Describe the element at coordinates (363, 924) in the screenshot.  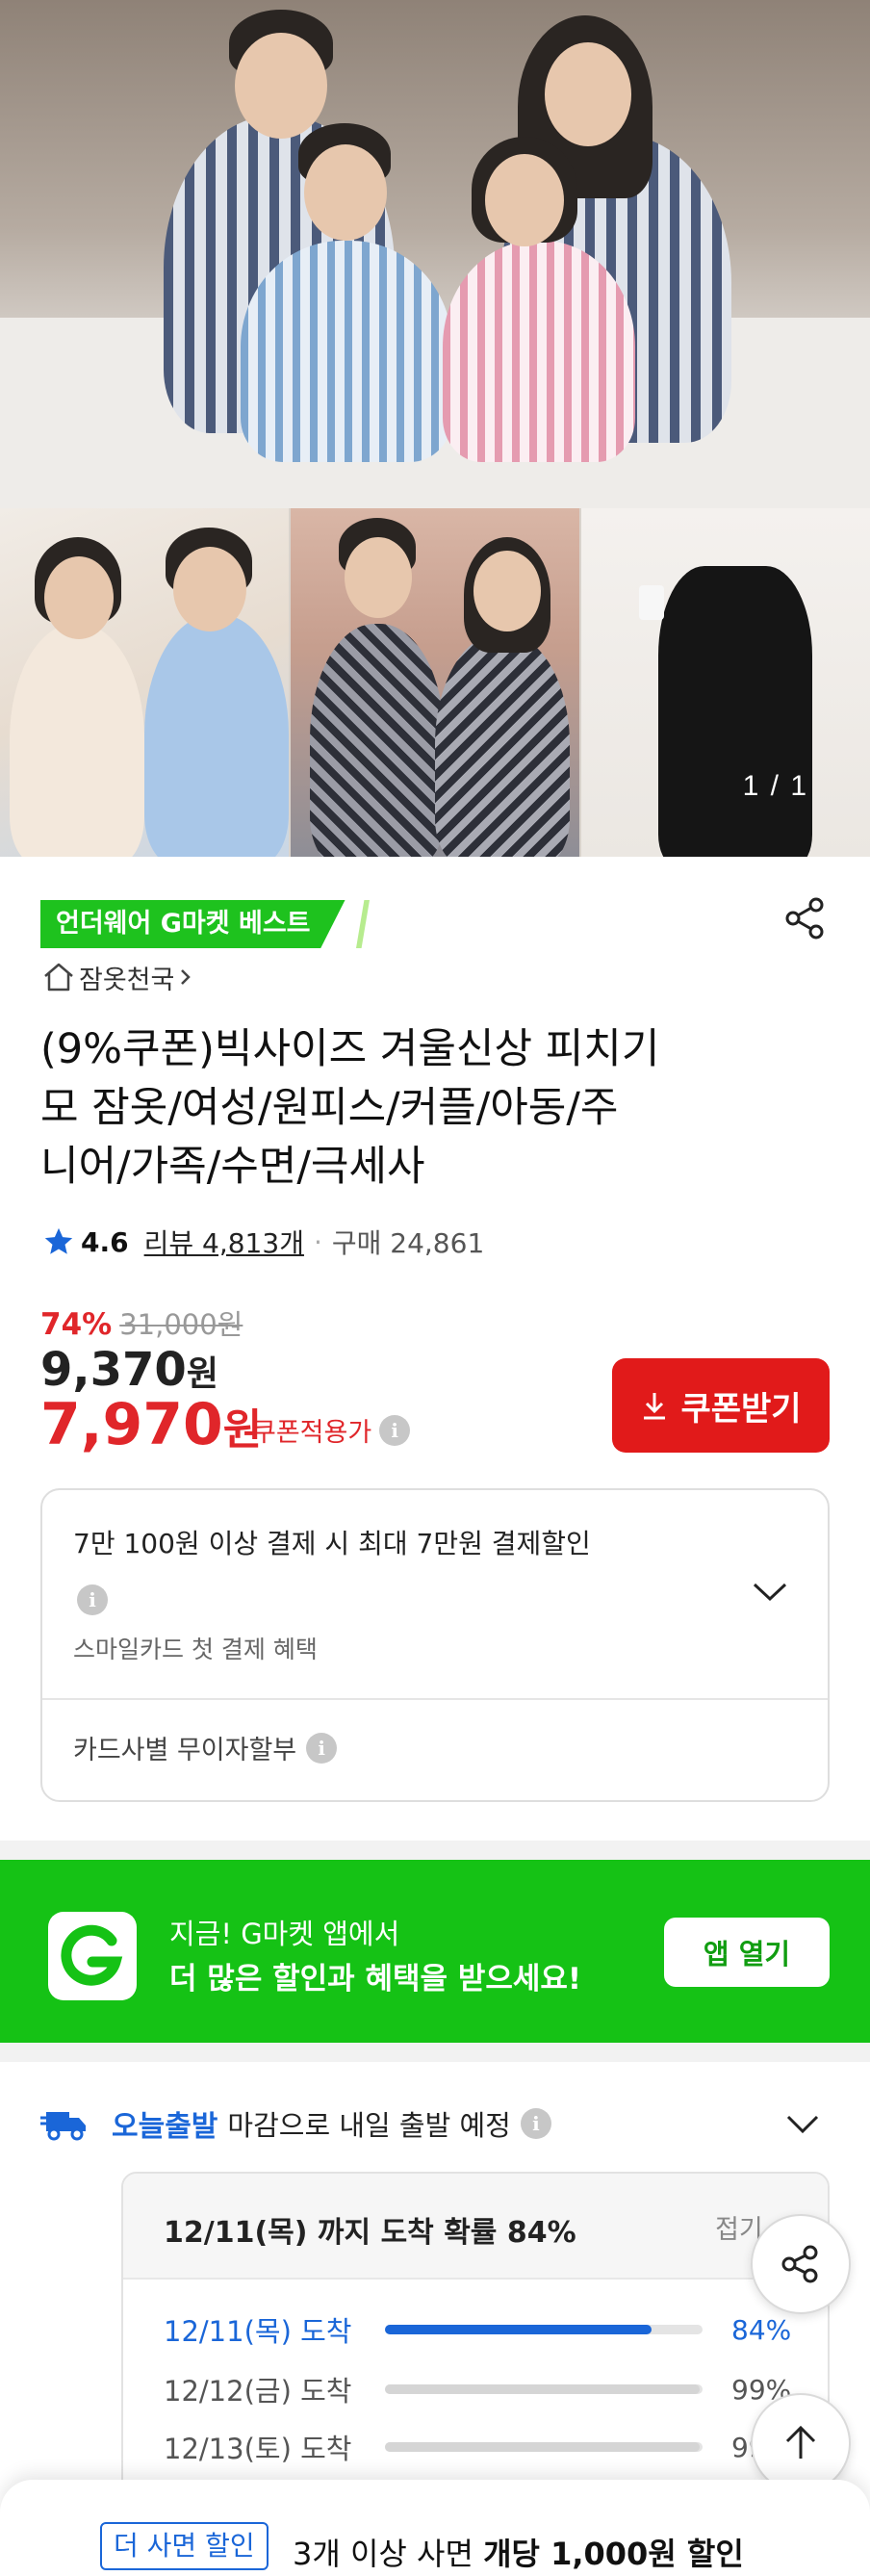
I see `badge-decoration` at that location.